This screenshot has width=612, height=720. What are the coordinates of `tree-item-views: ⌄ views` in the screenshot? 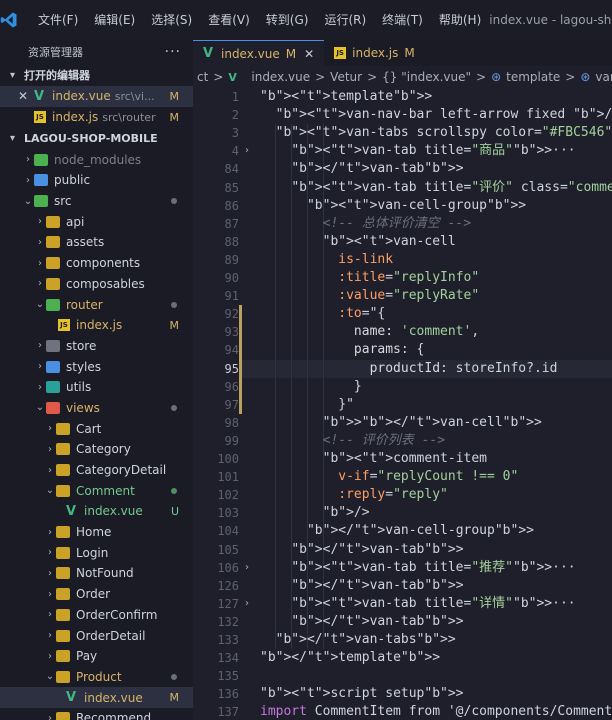 It's located at (96, 408).